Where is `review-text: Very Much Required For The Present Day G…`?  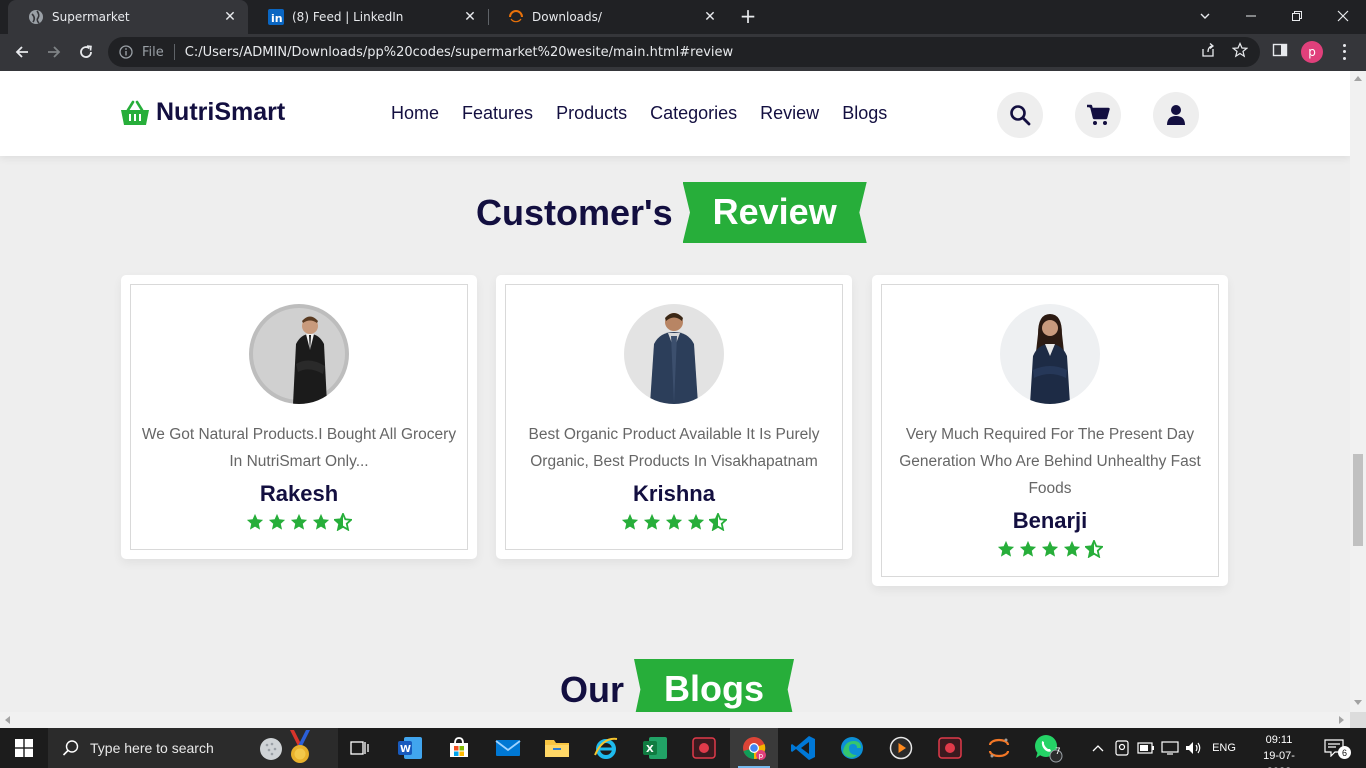 review-text: Very Much Required For The Present Day G… is located at coordinates (1050, 461).